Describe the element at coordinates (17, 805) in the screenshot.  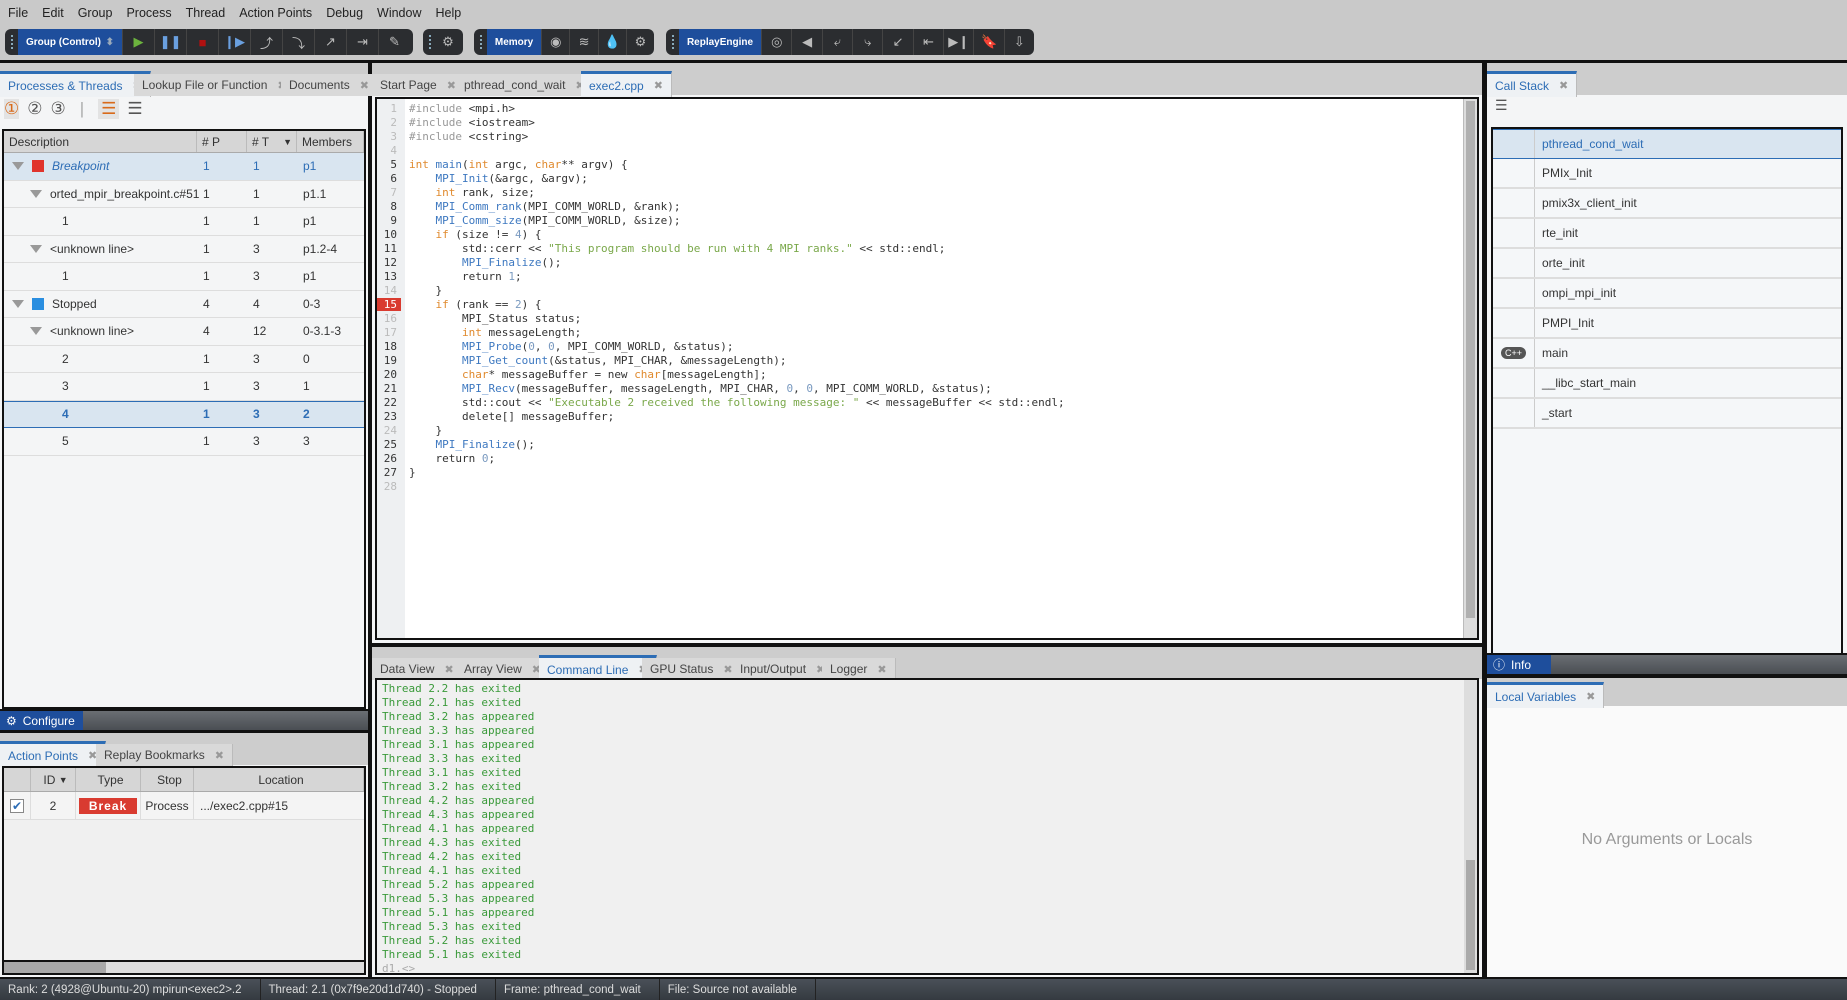
I see `enabled-checkbox: ✔` at that location.